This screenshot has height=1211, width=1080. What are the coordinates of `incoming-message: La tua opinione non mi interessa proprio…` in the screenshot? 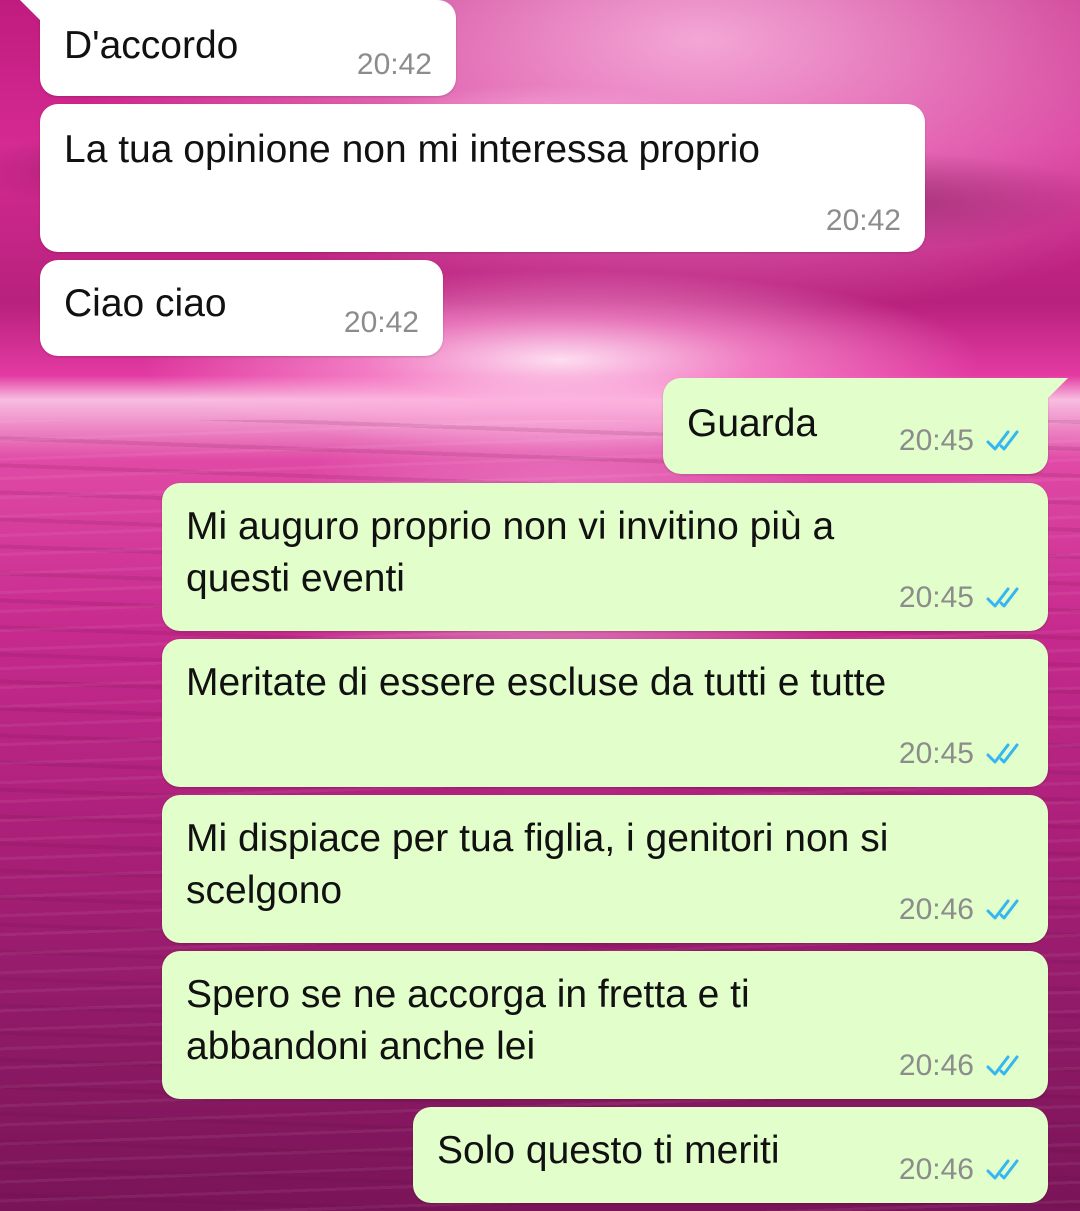 It's located at (482, 178).